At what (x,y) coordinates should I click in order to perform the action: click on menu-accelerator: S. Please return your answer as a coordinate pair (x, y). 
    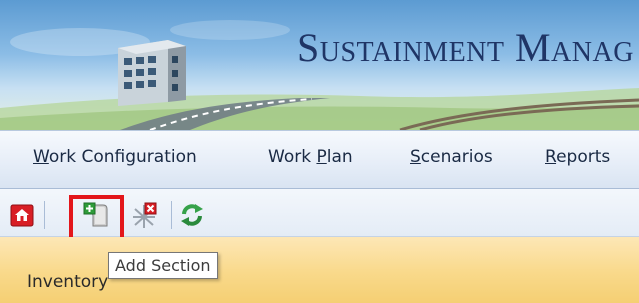
    Looking at the image, I should click on (415, 157).